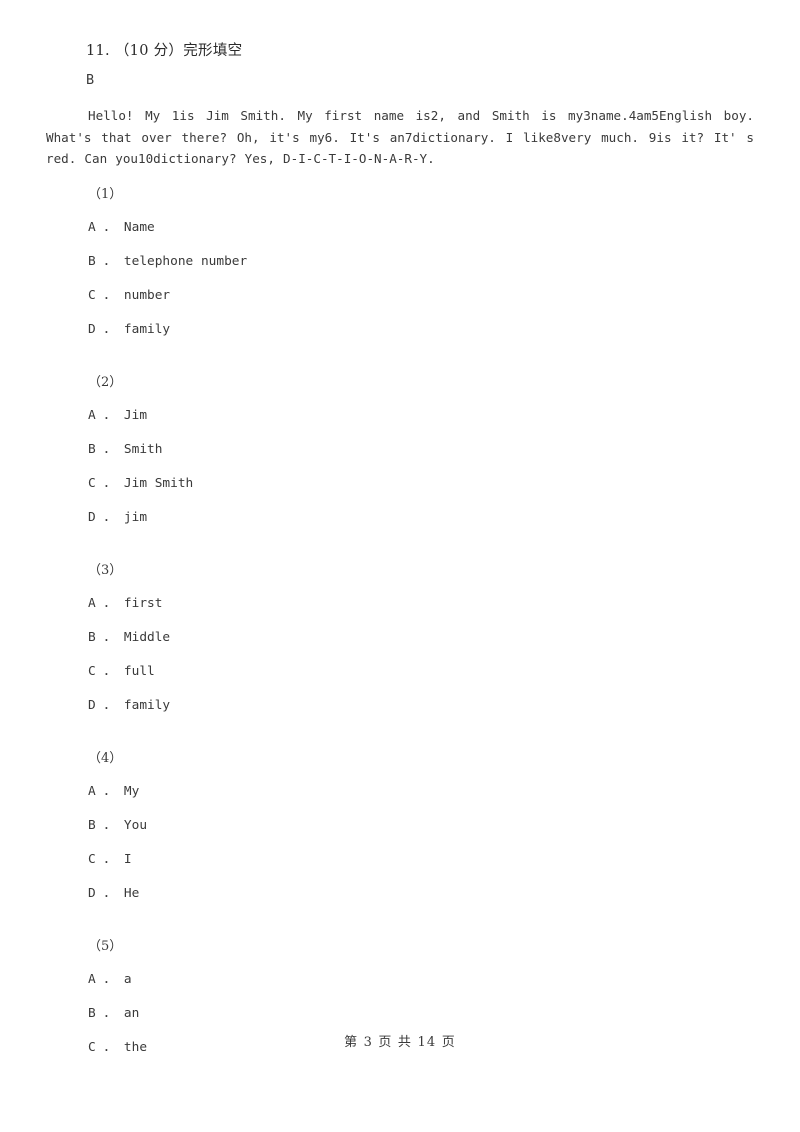  What do you see at coordinates (400, 990) in the screenshot?
I see `option-a: A ． a` at bounding box center [400, 990].